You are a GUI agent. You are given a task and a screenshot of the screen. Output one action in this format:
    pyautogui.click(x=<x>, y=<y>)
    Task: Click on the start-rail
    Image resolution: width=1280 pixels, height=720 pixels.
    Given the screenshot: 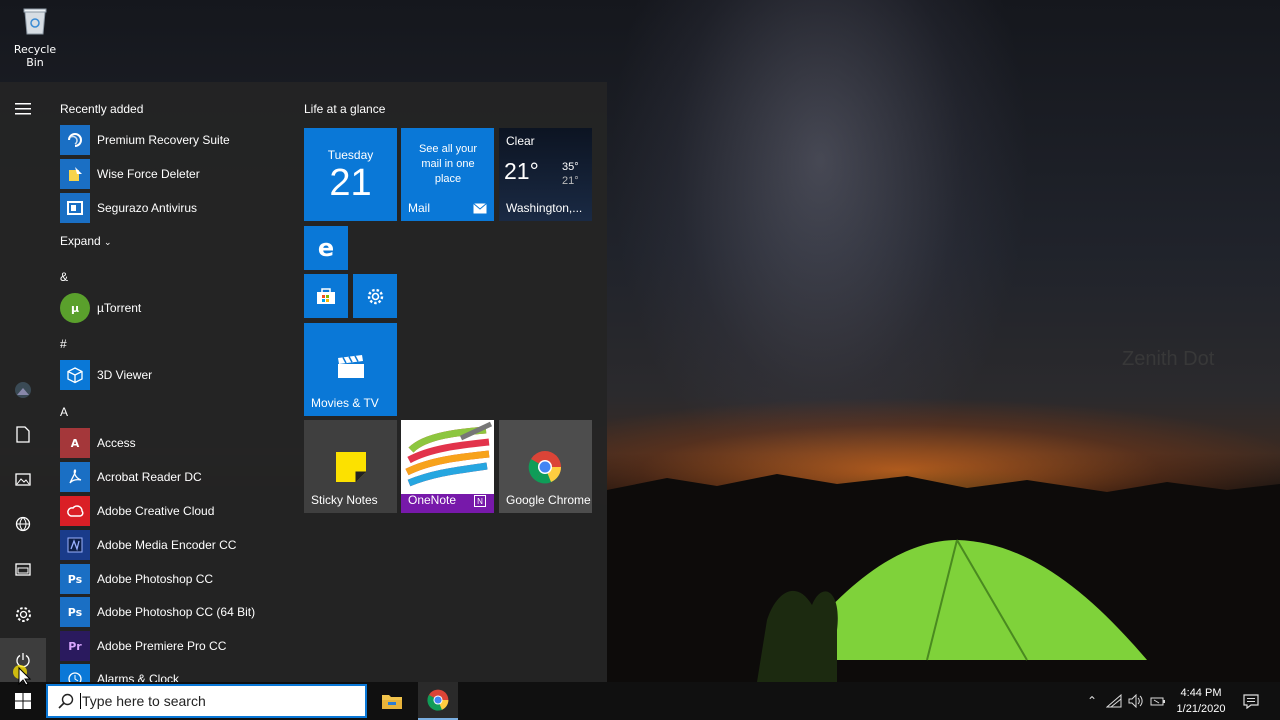 What is the action you would take?
    pyautogui.click(x=23, y=382)
    